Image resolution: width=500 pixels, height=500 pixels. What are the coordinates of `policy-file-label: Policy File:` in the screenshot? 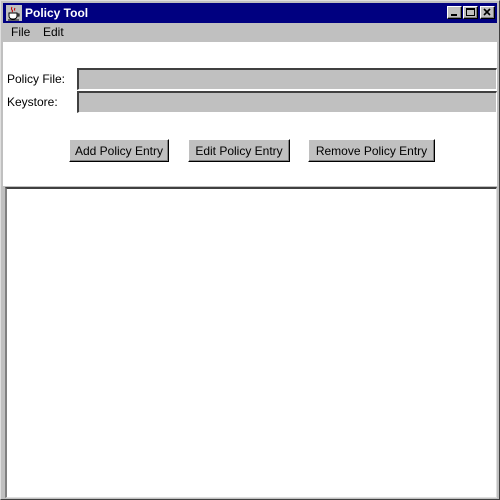 It's located at (36, 79).